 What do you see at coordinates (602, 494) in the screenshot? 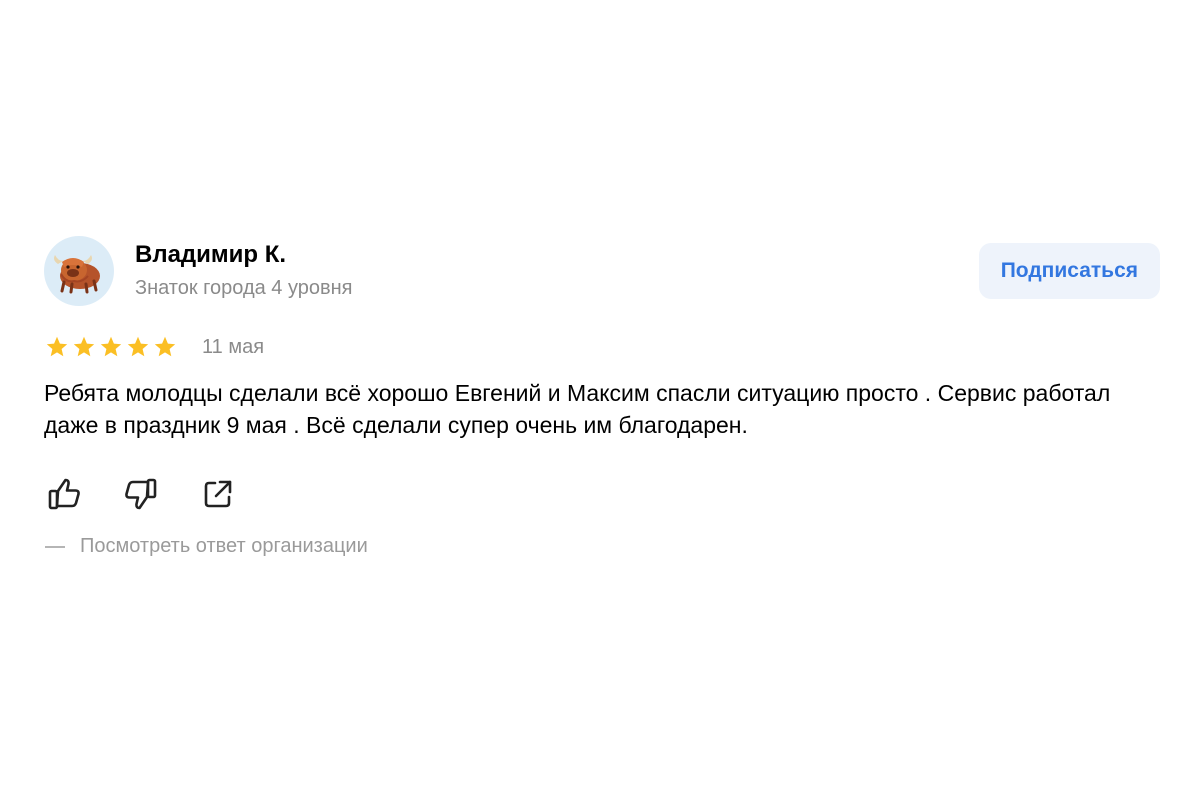
I see `review-actions` at bounding box center [602, 494].